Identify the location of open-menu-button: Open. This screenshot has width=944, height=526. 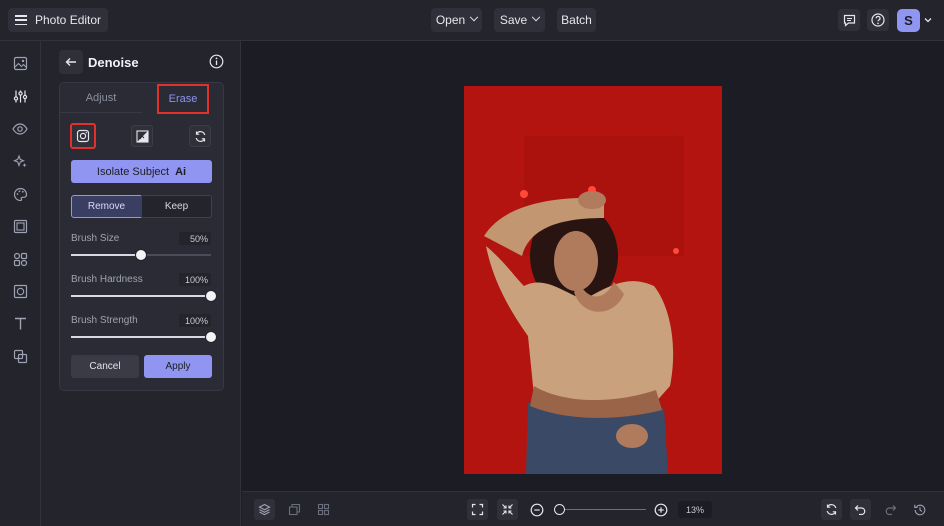
(456, 20).